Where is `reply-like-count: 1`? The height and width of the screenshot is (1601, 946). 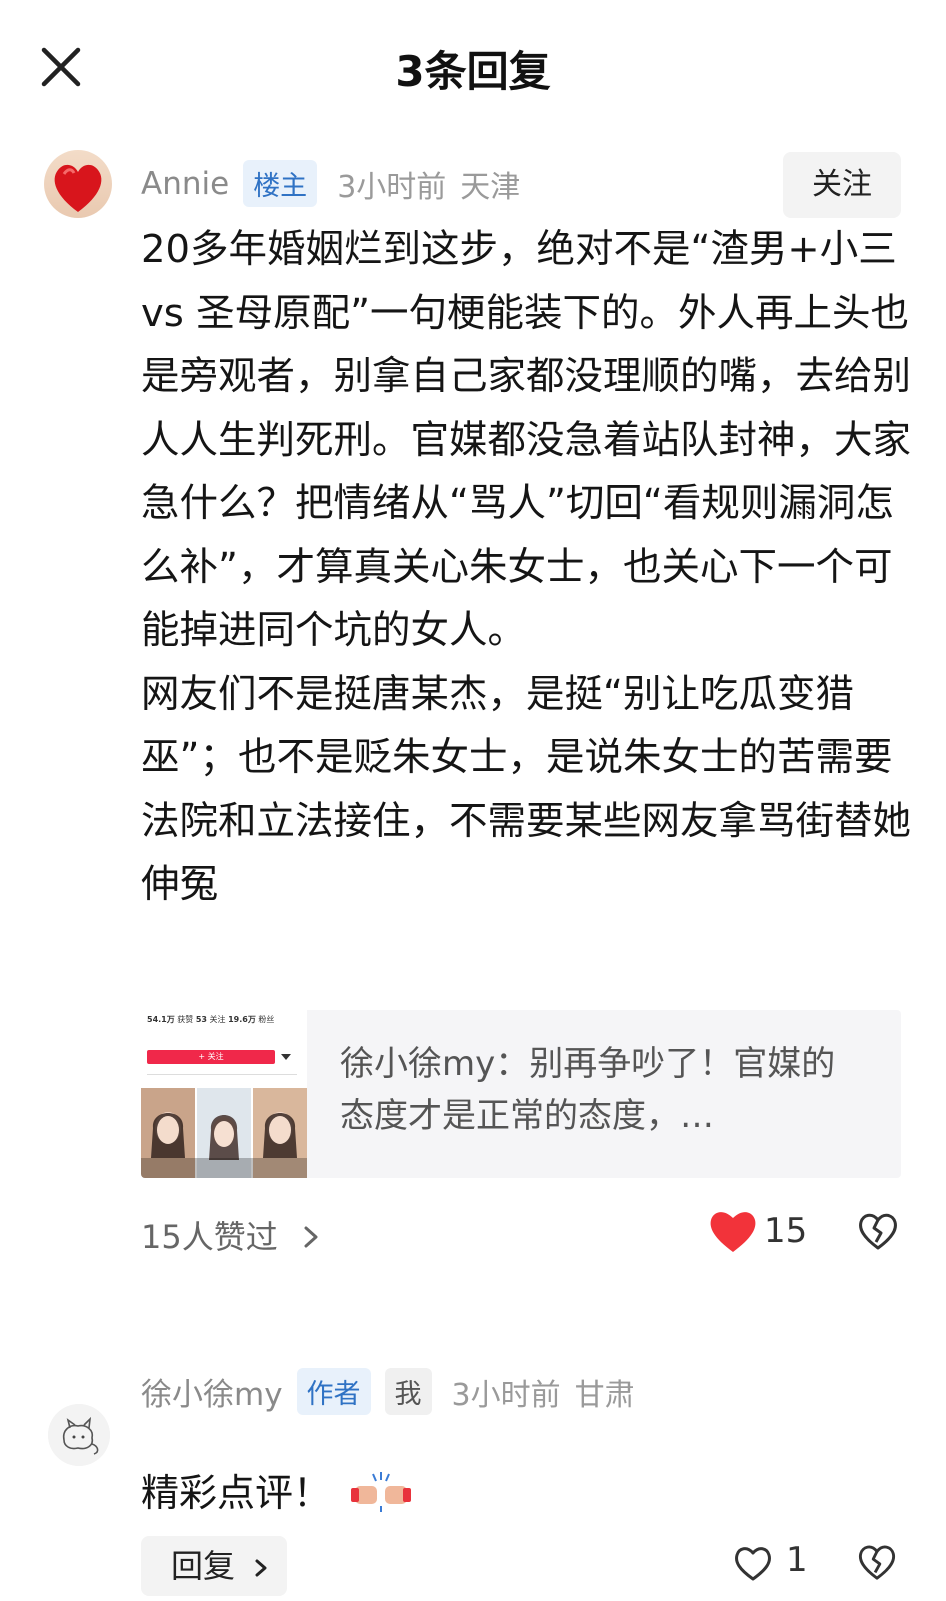
reply-like-count: 1 is located at coordinates (797, 1560).